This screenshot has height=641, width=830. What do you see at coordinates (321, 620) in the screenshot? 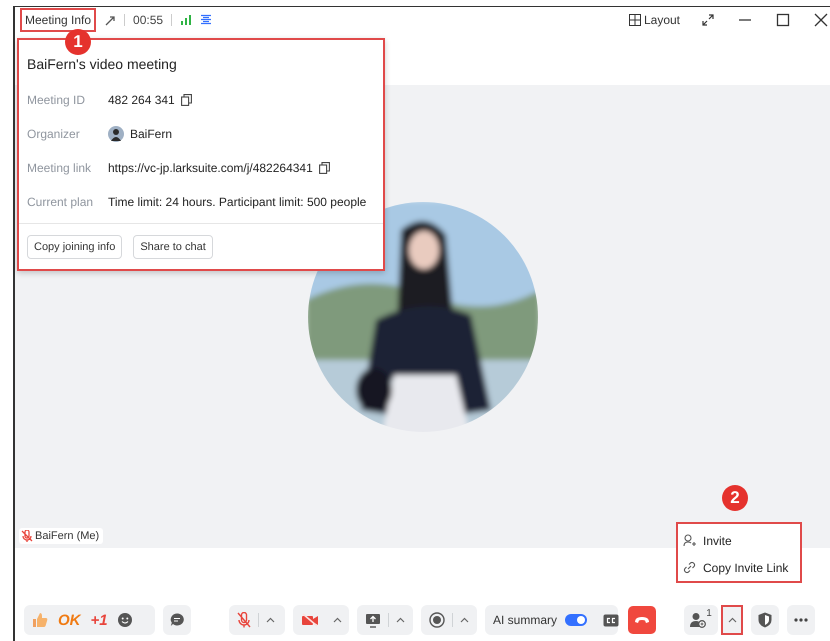
I see `camera-control` at bounding box center [321, 620].